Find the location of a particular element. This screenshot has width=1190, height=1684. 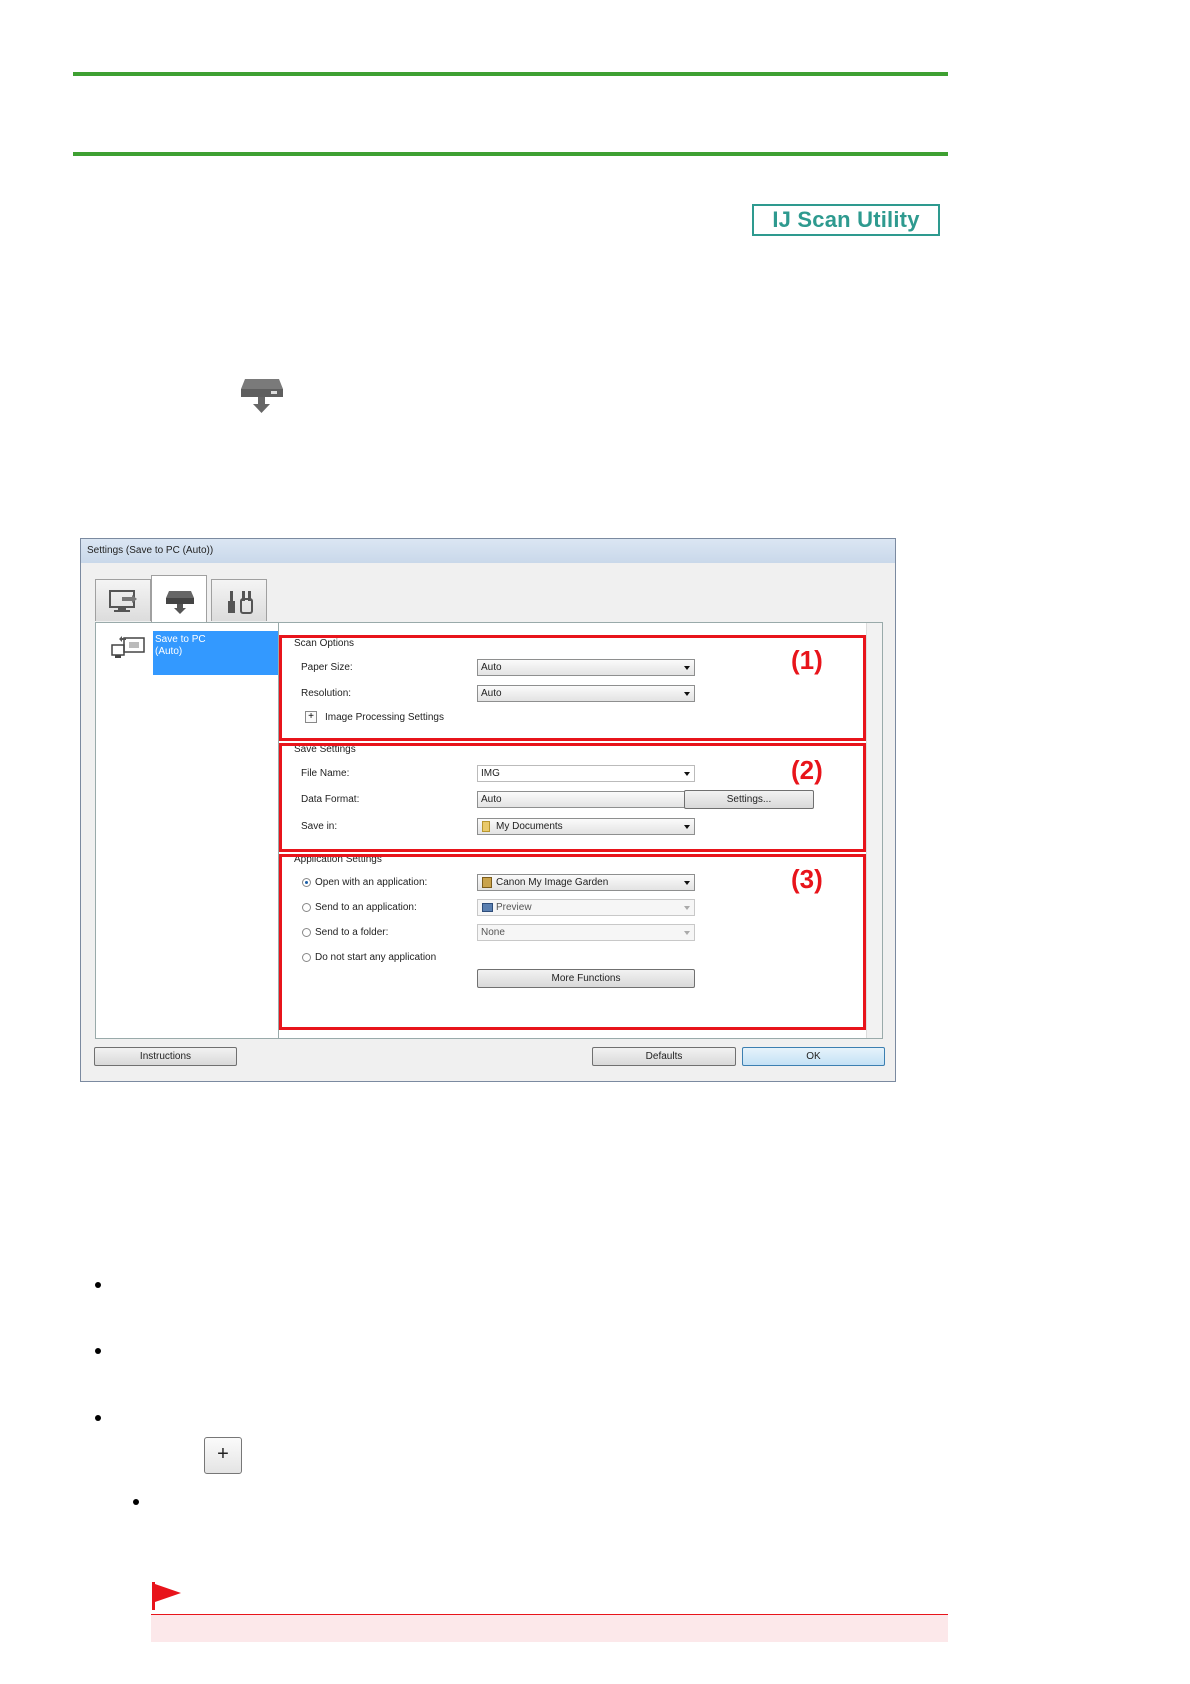

job-list-panel: Save to PC (Auto) is located at coordinates (187, 830).